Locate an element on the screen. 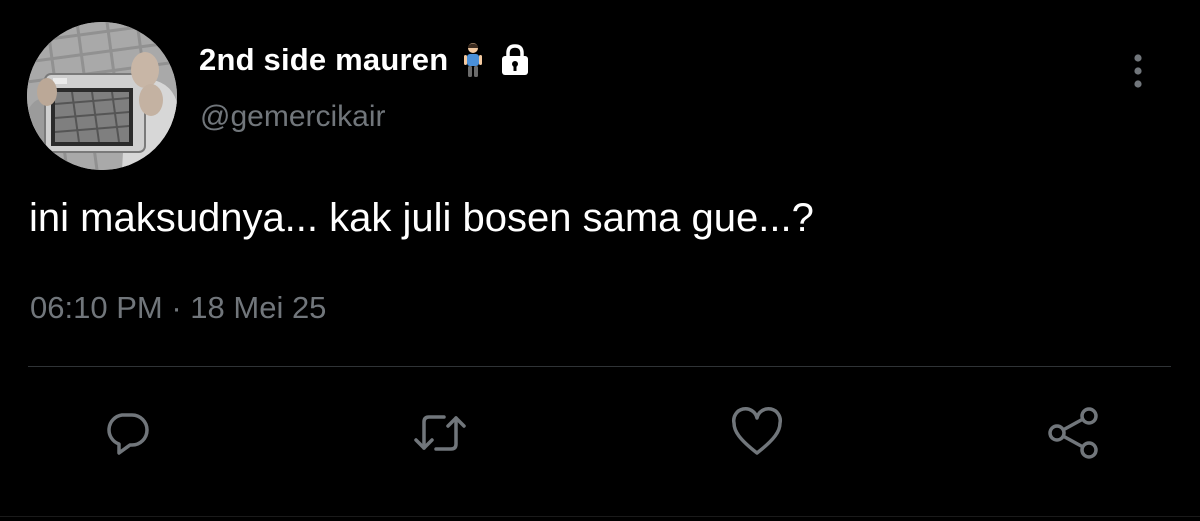 This screenshot has height=521, width=1200. lock-icon is located at coordinates (515, 60).